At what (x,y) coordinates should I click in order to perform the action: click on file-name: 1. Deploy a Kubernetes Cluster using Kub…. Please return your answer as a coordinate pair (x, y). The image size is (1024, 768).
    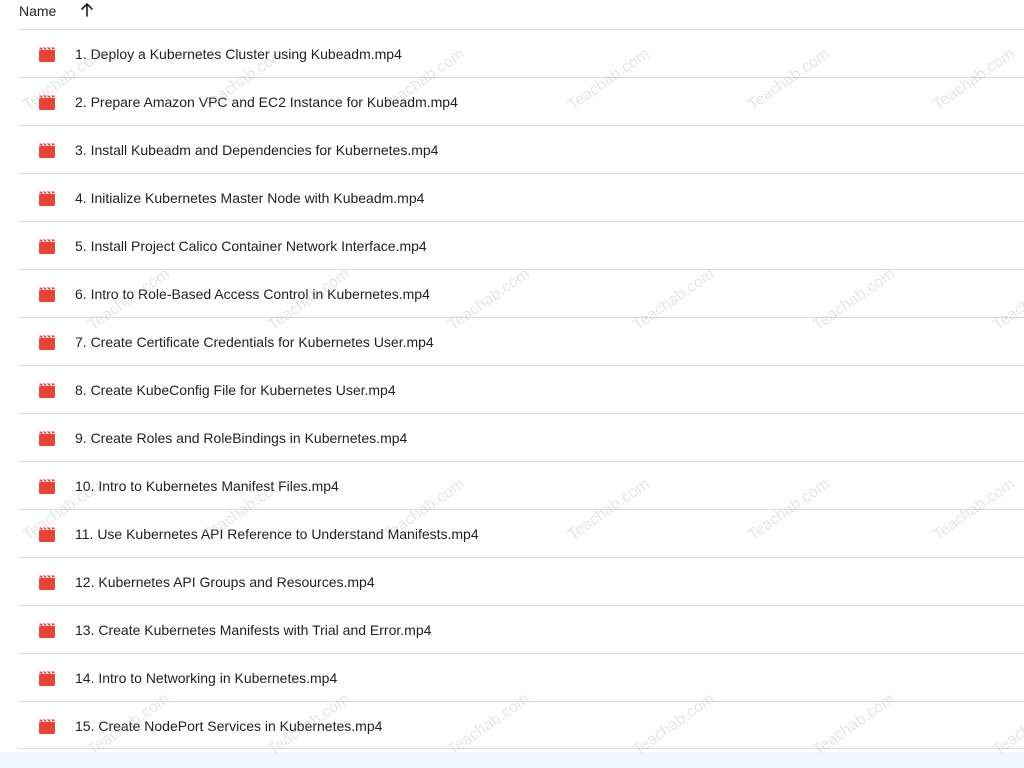
    Looking at the image, I should click on (238, 54).